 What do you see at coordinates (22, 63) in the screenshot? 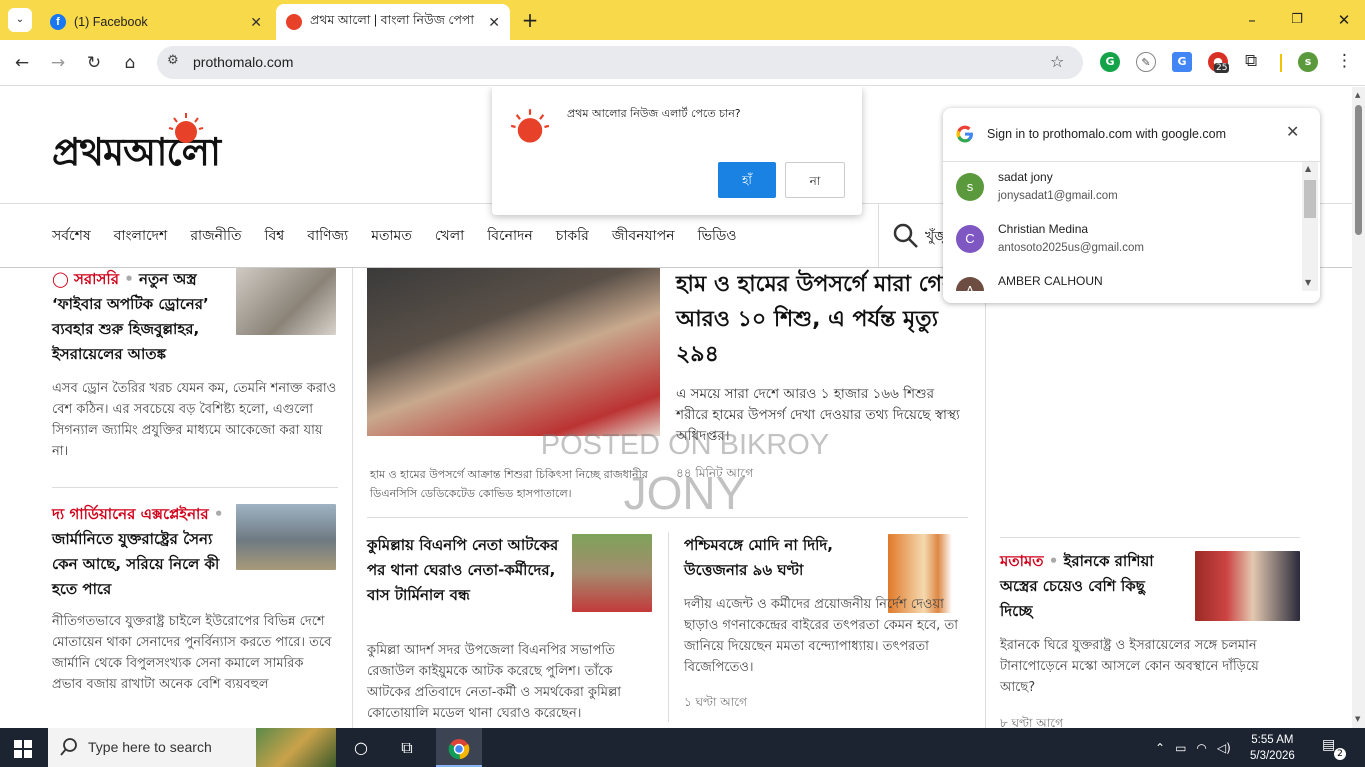
I see `back-button: ←` at bounding box center [22, 63].